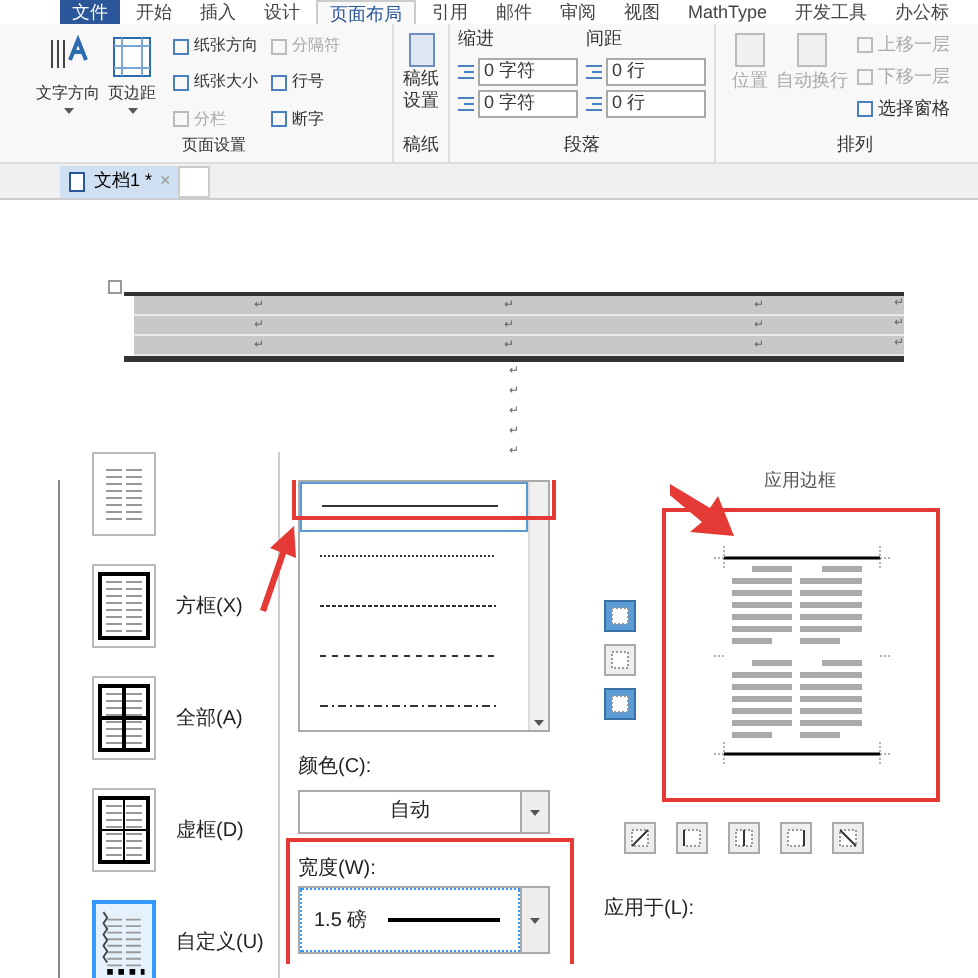  Describe the element at coordinates (922, 12) in the screenshot. I see `ribbon-tab: 办公标` at that location.